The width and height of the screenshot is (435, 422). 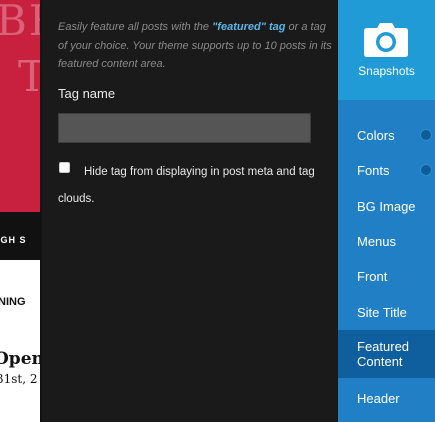 I want to click on preview-post-date: 31st, 2, so click(x=19, y=379).